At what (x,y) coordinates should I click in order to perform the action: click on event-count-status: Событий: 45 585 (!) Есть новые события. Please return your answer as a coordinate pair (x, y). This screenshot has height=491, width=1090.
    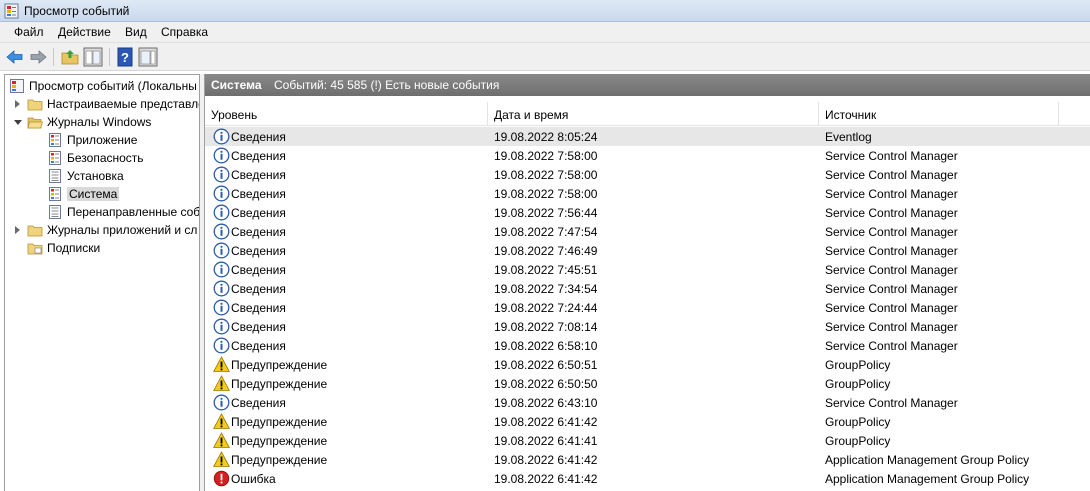
    Looking at the image, I should click on (387, 85).